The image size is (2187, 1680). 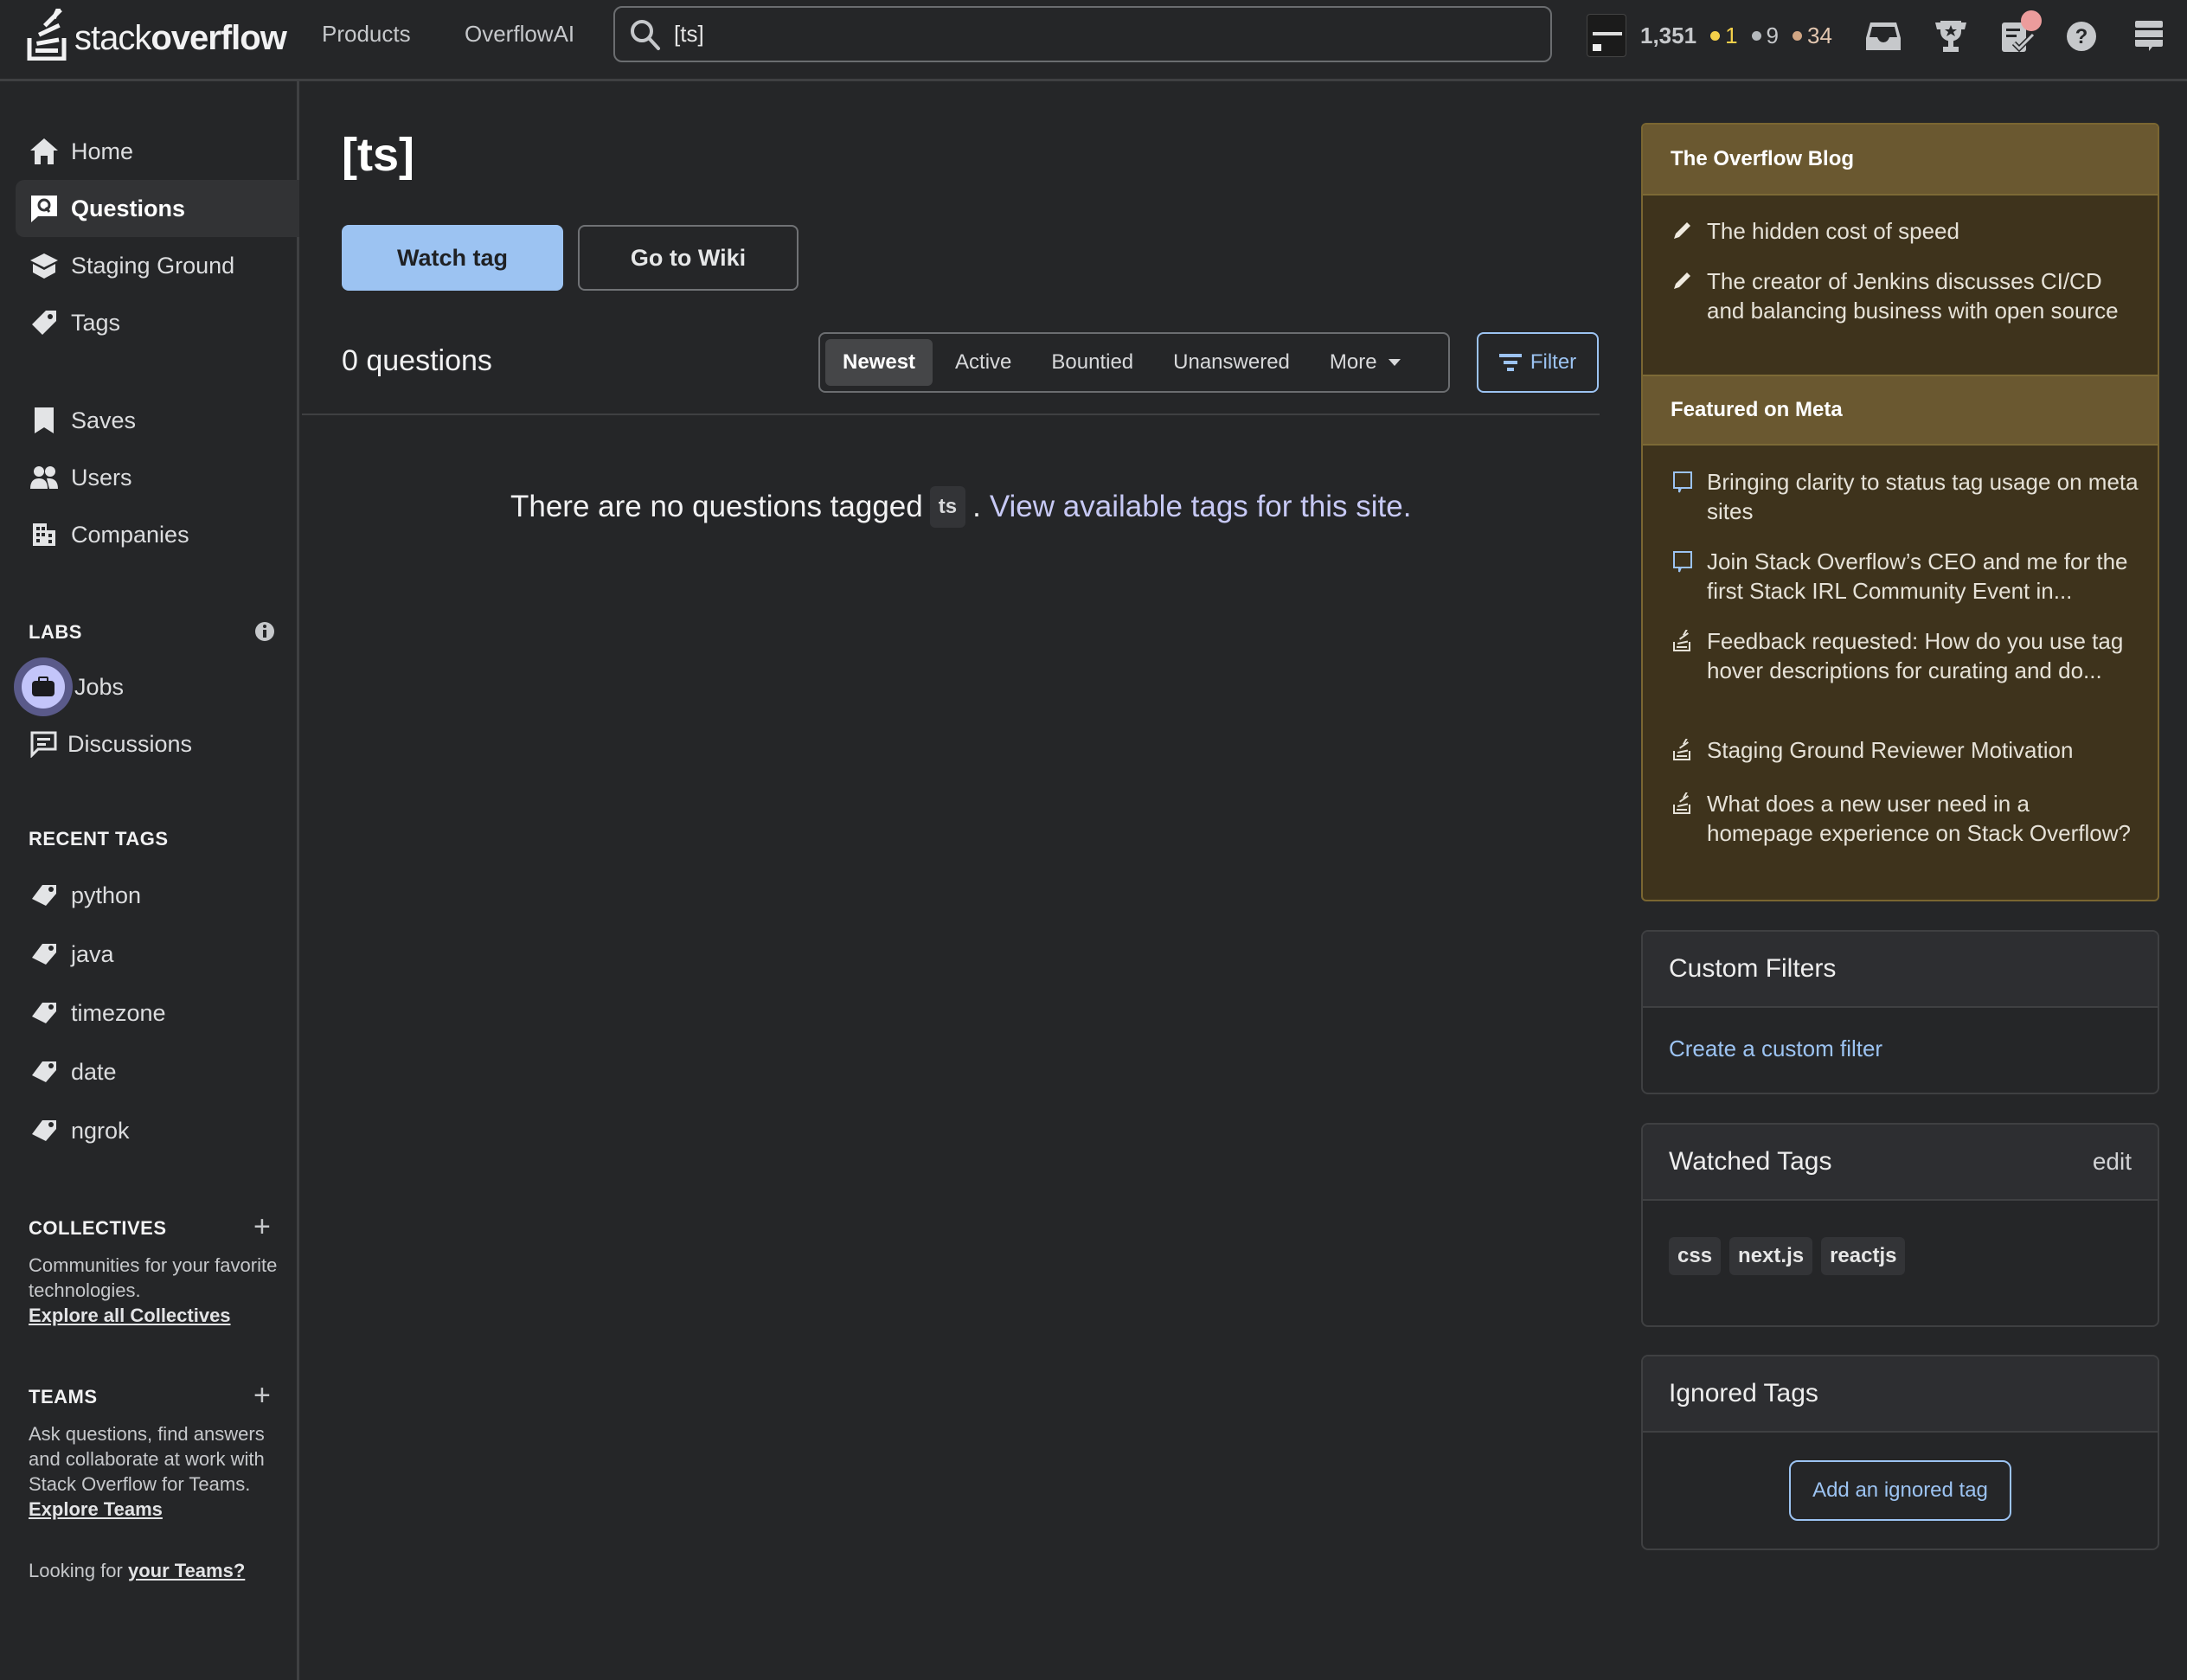 What do you see at coordinates (64, 1396) in the screenshot?
I see `teams-heading: TEAMS` at bounding box center [64, 1396].